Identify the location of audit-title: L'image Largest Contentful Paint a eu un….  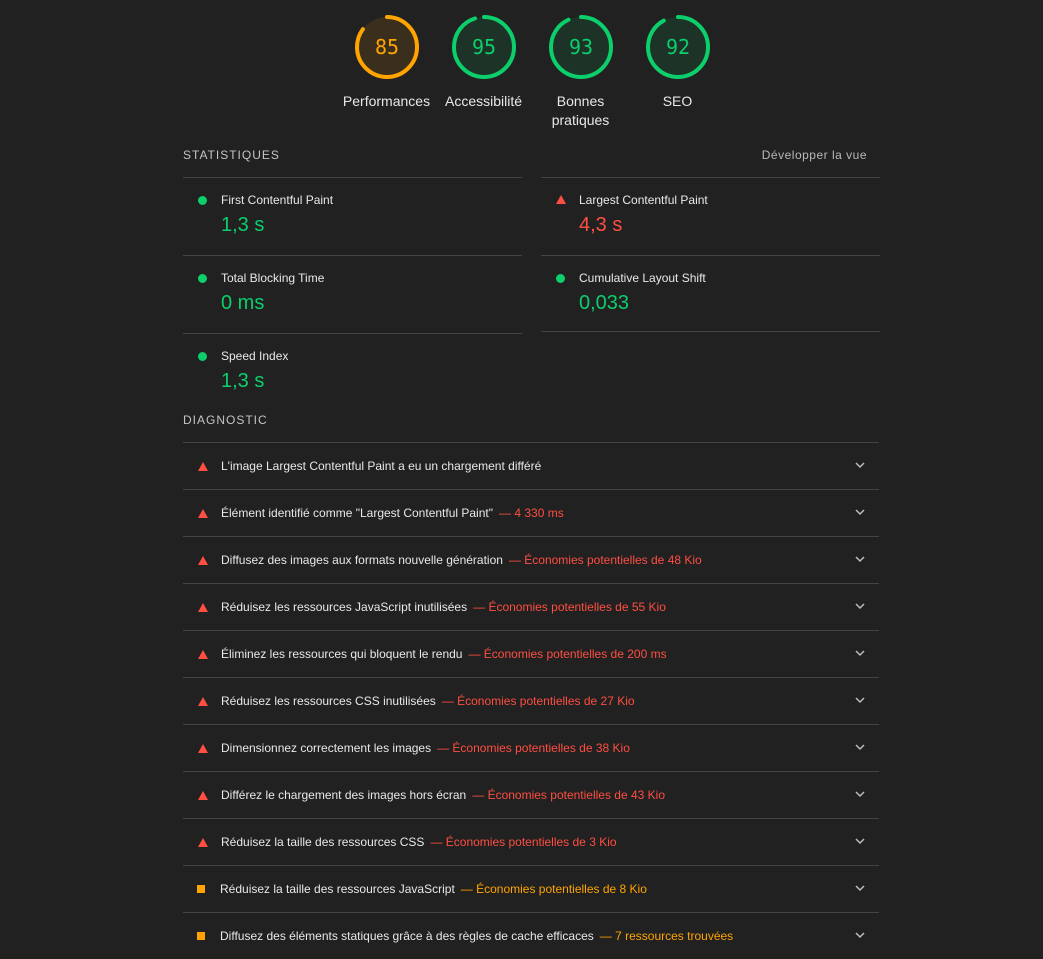
(381, 466).